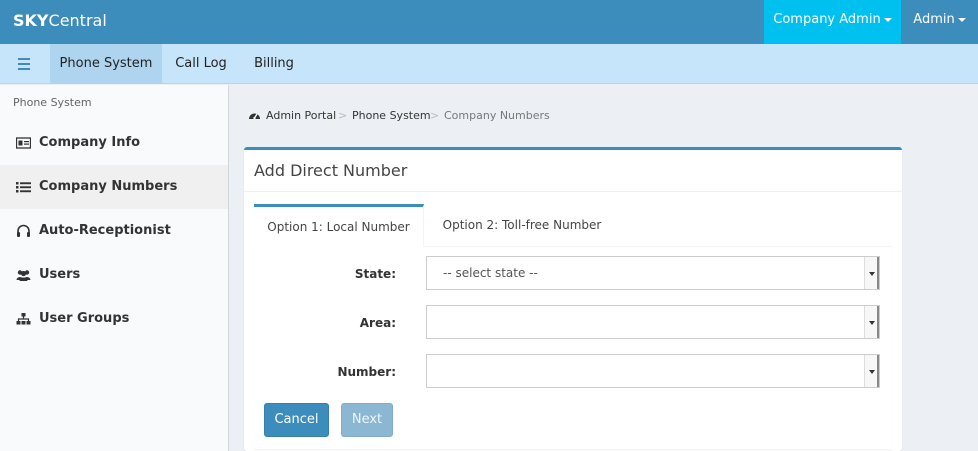 Image resolution: width=978 pixels, height=451 pixels. I want to click on breadcrumb-company-numbers: Company Numbers, so click(497, 115).